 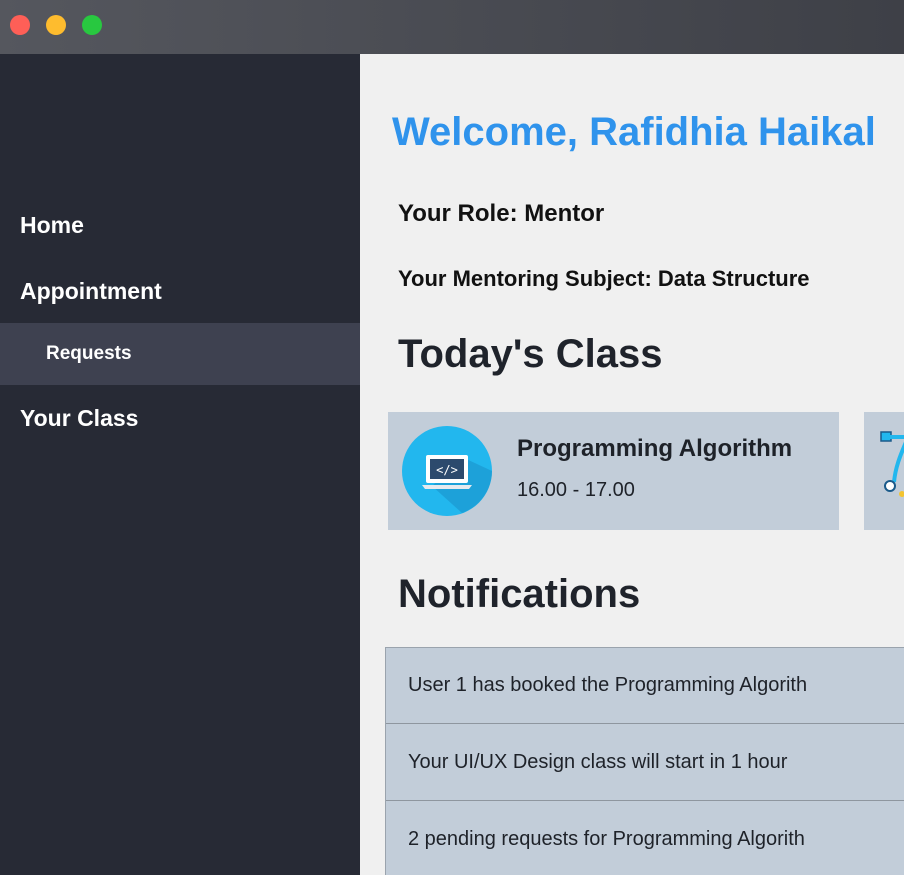 I want to click on sidebar-item-appointment: Appointment, so click(x=180, y=291).